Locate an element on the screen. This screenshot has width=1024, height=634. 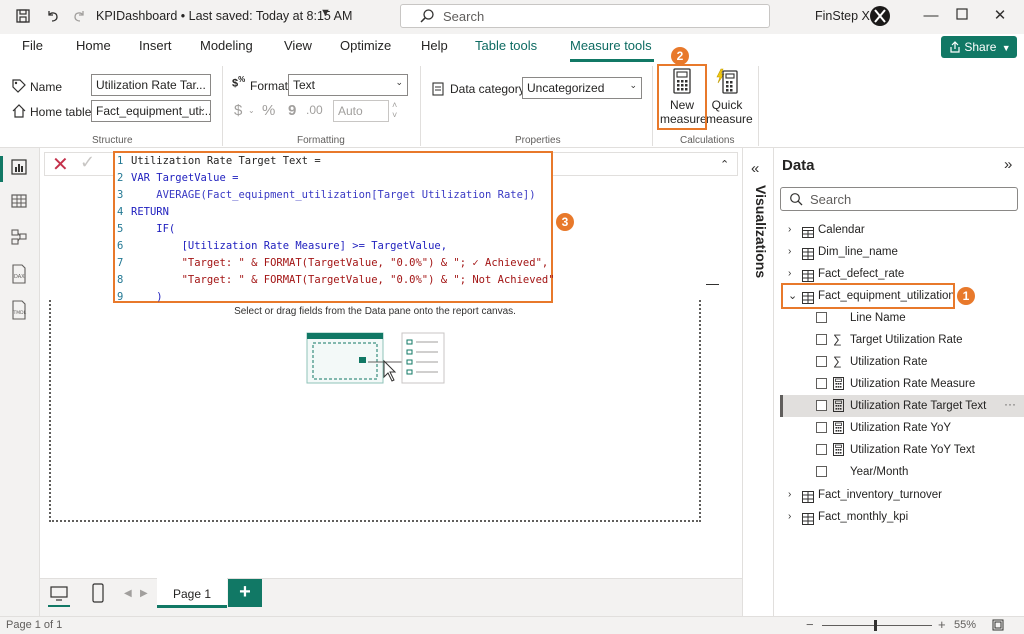
zoom-level: 55% is located at coordinates (965, 625).